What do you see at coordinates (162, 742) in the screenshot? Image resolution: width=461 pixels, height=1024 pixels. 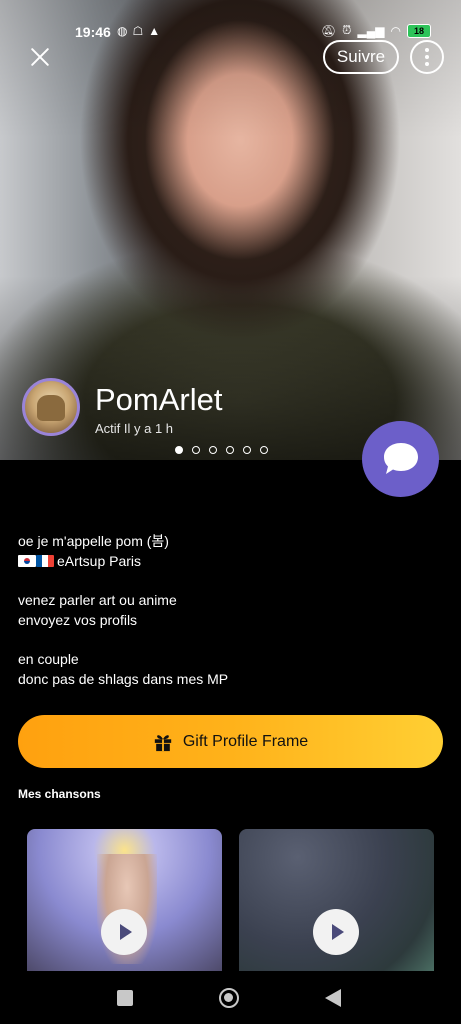 I see `gift-icon` at bounding box center [162, 742].